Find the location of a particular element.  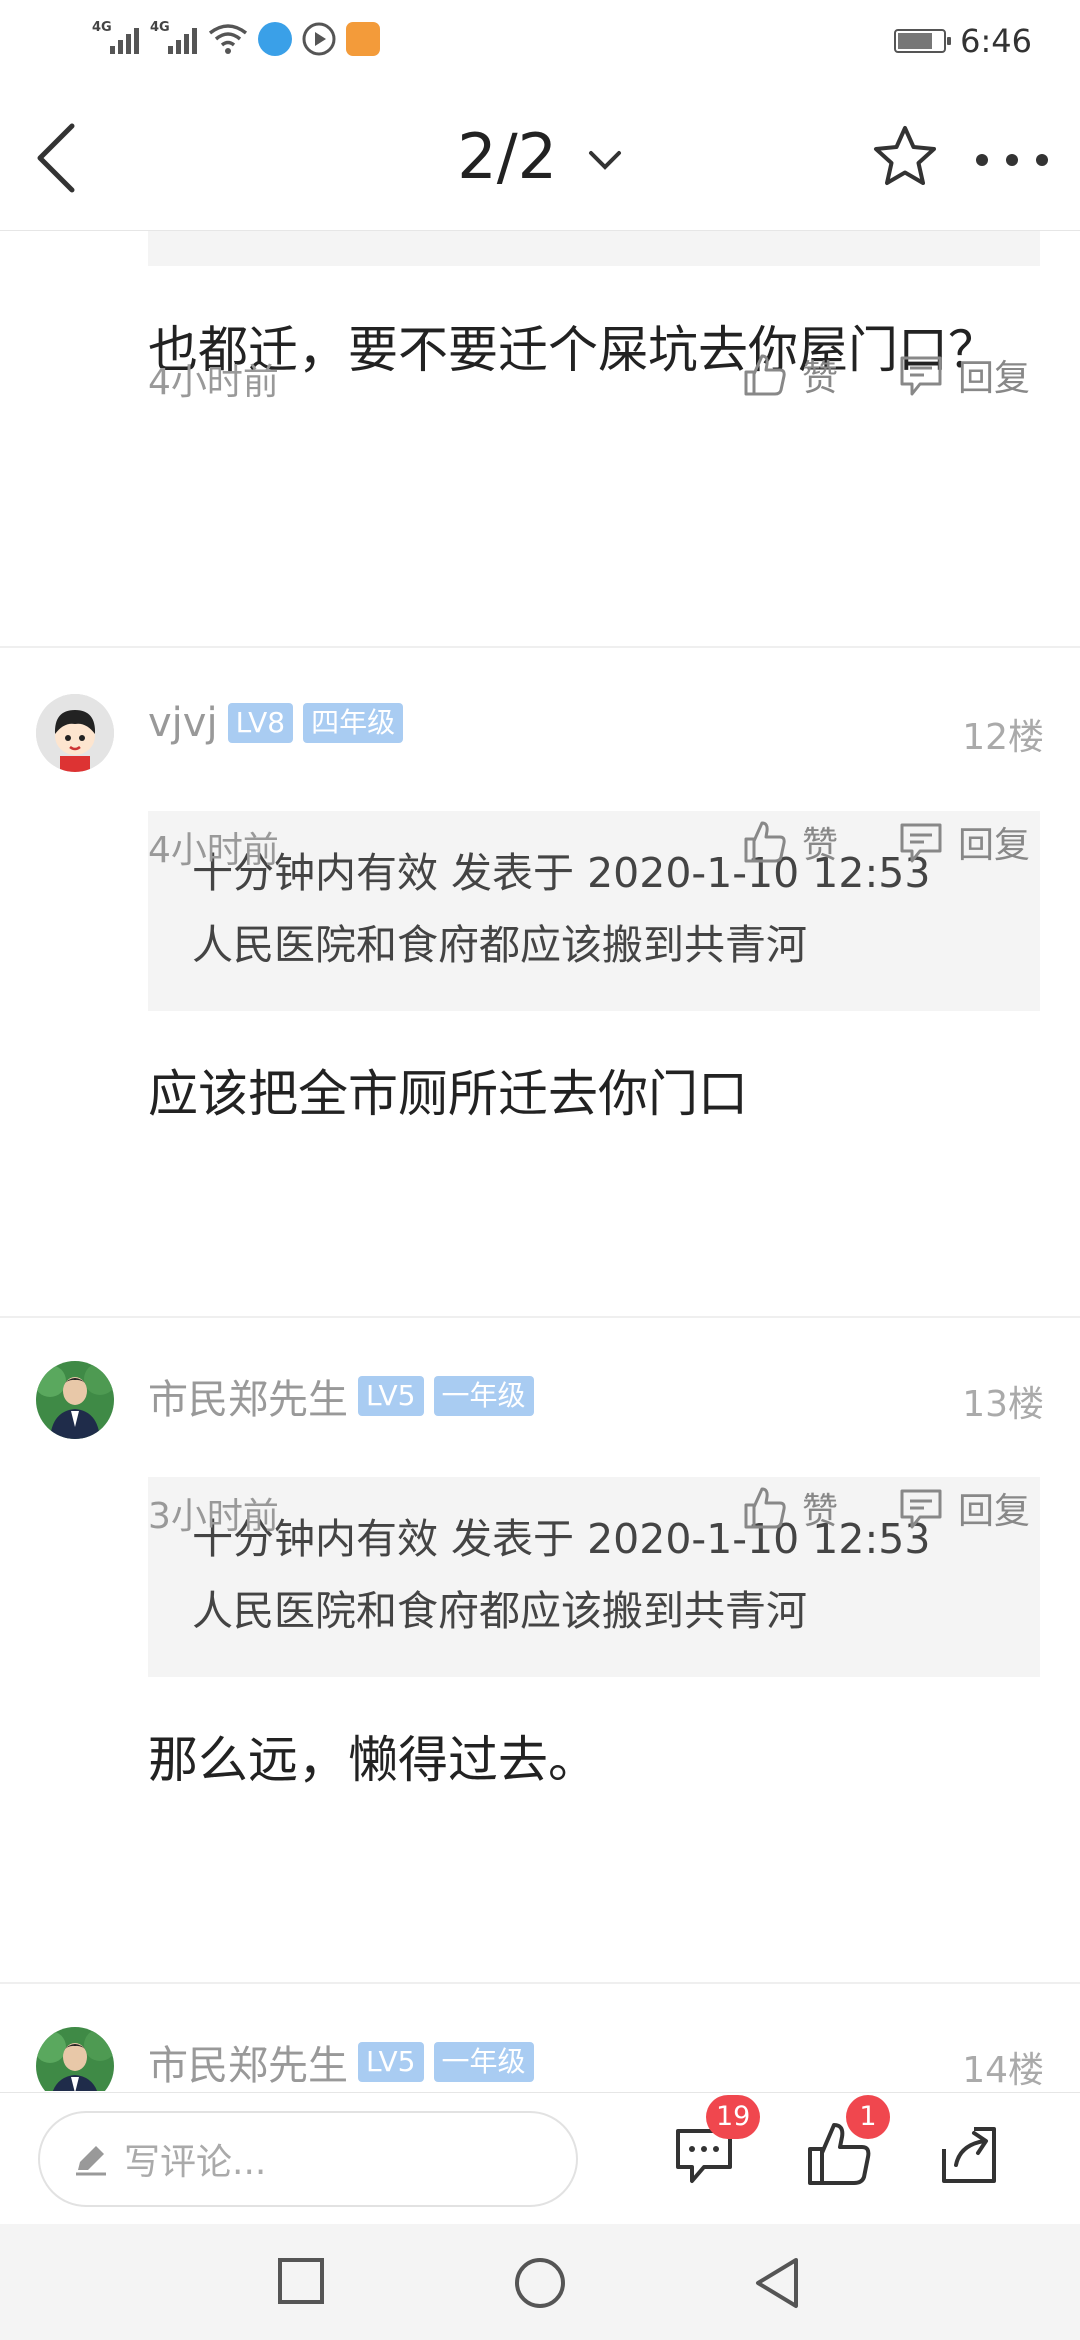

floor-number: 12楼 is located at coordinates (1003, 737).